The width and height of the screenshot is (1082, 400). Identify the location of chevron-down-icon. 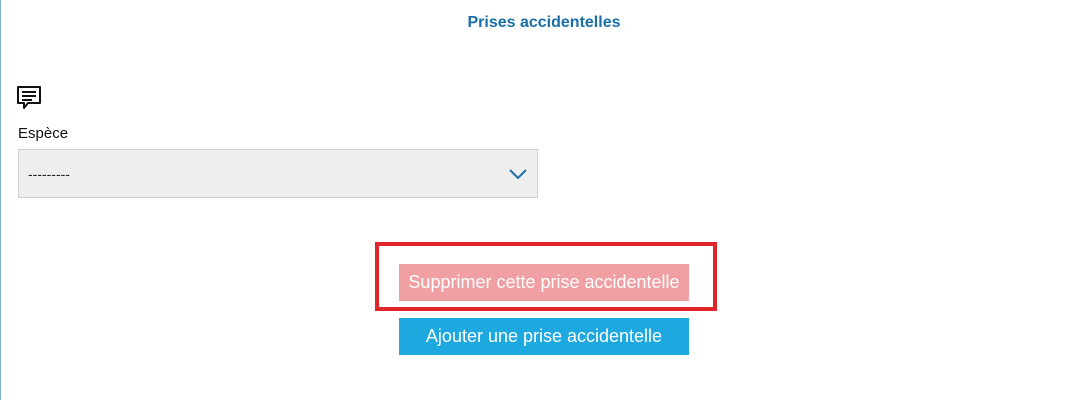
(518, 173).